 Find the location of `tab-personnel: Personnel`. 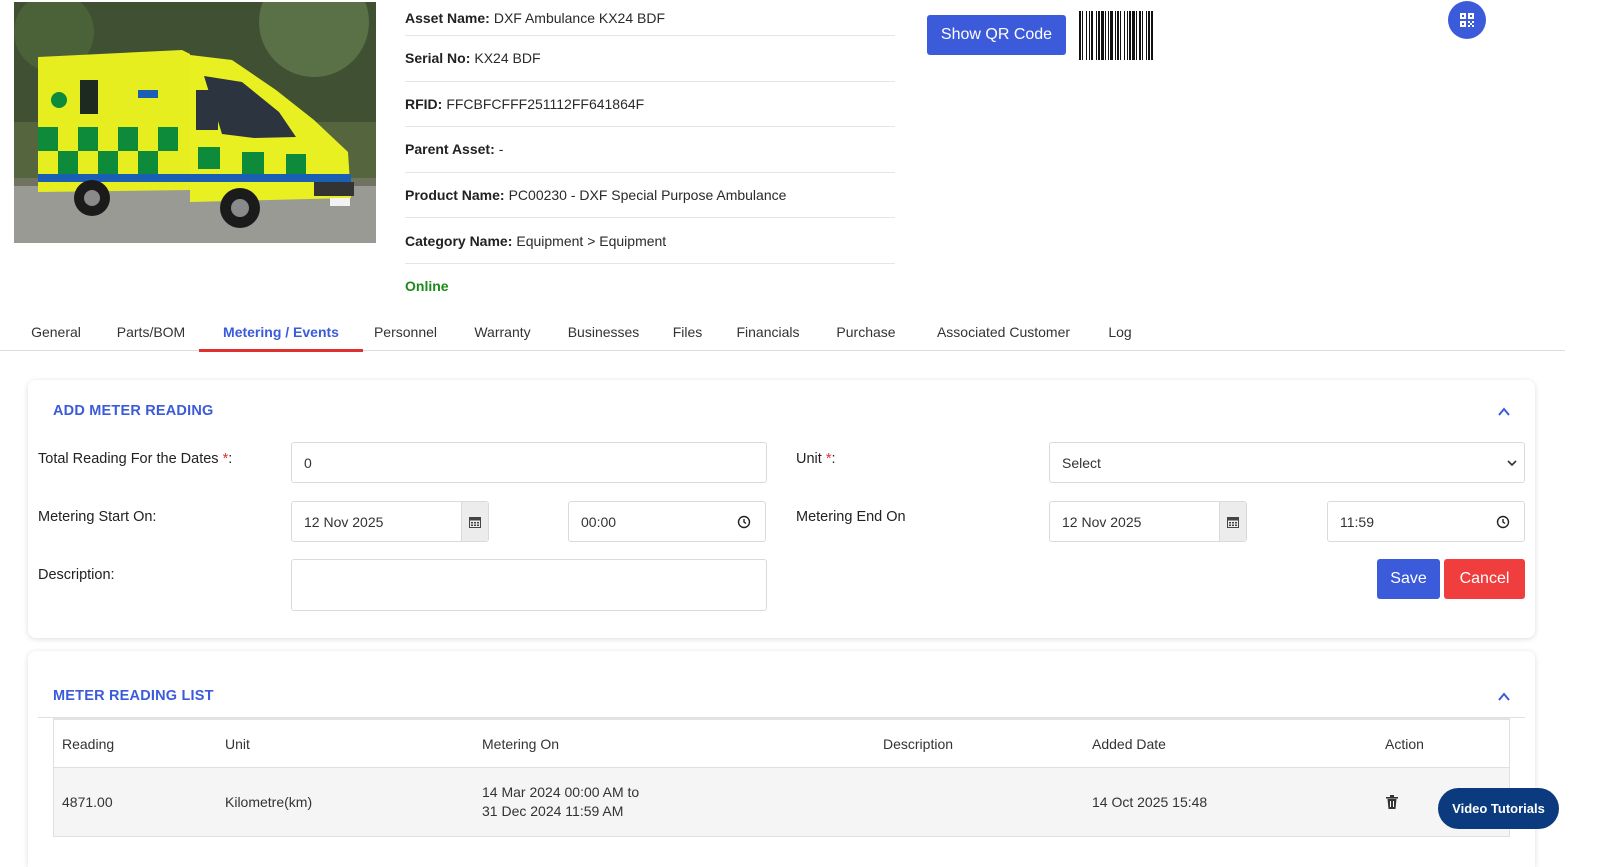

tab-personnel: Personnel is located at coordinates (405, 331).